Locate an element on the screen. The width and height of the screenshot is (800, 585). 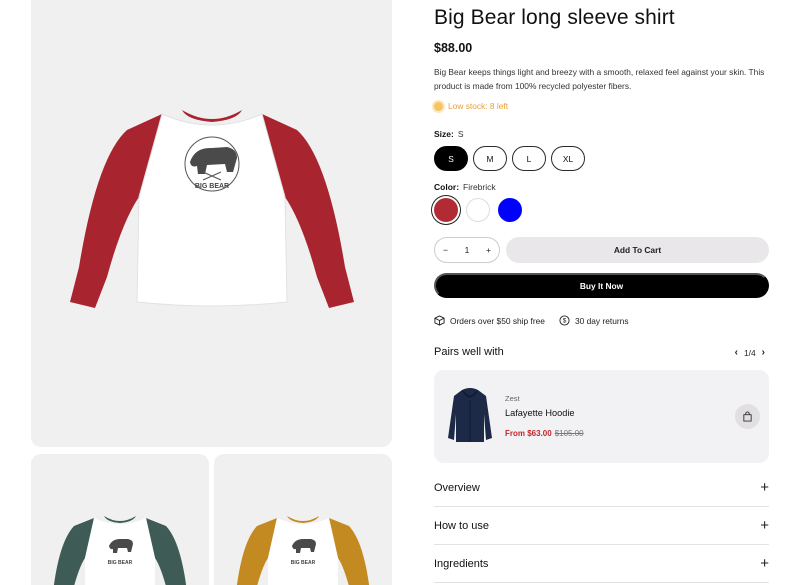
color-label-text: Color: is located at coordinates (447, 187).